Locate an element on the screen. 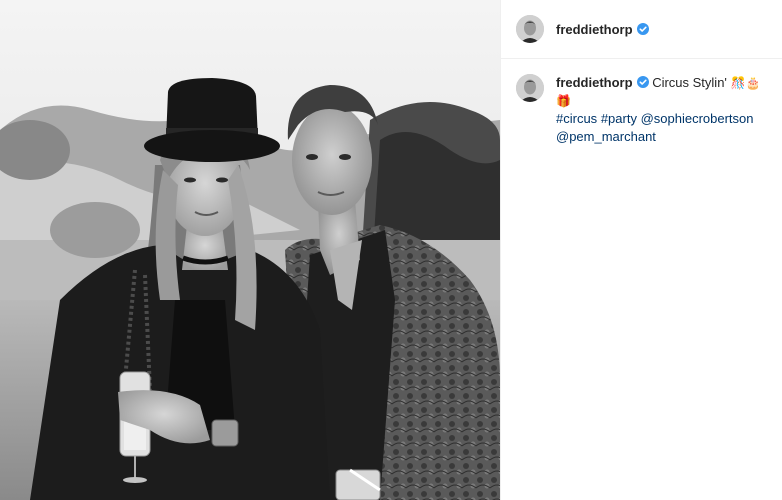 The image size is (782, 500). author-avatar is located at coordinates (530, 29).